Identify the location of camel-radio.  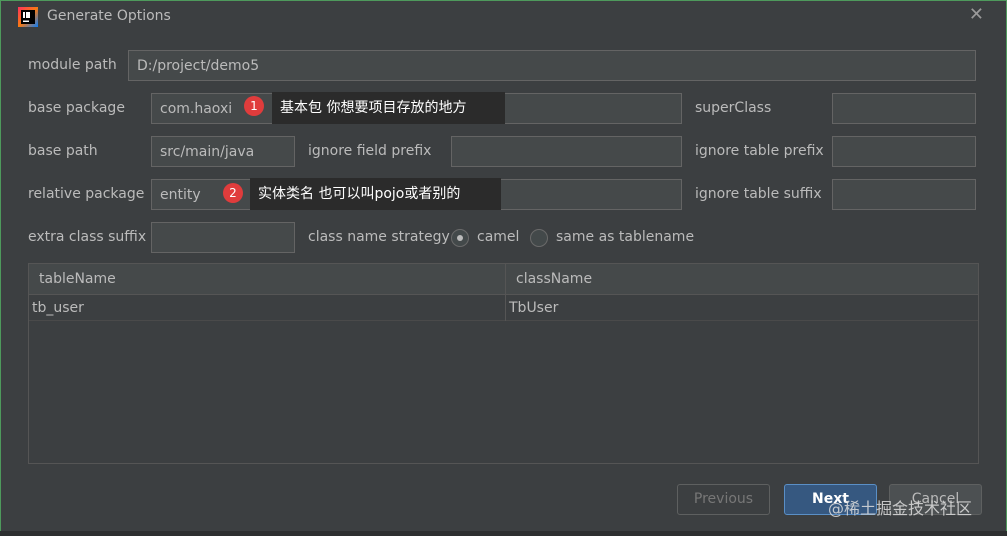
(460, 238).